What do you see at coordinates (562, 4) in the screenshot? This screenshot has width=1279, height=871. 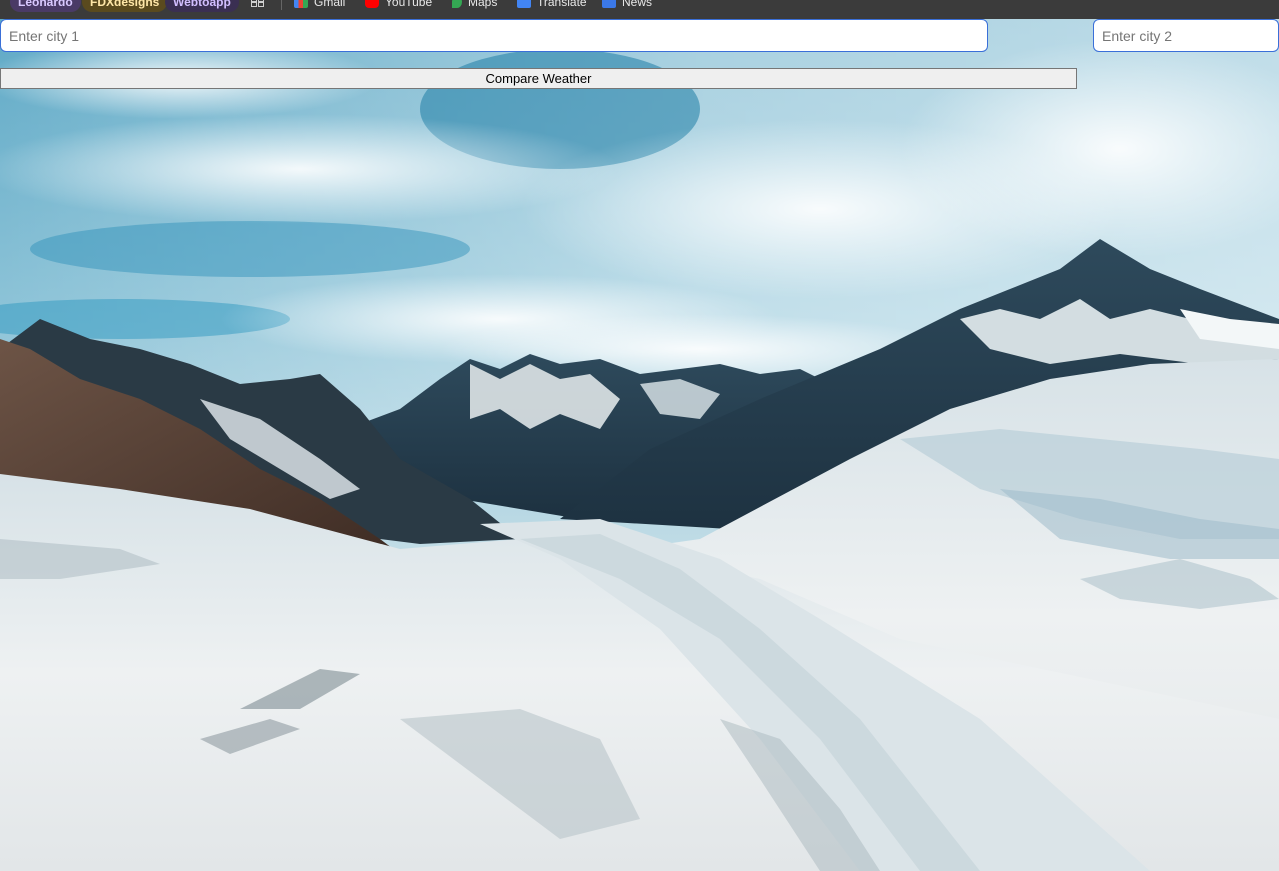 I see `bookmark-label: Translate` at bounding box center [562, 4].